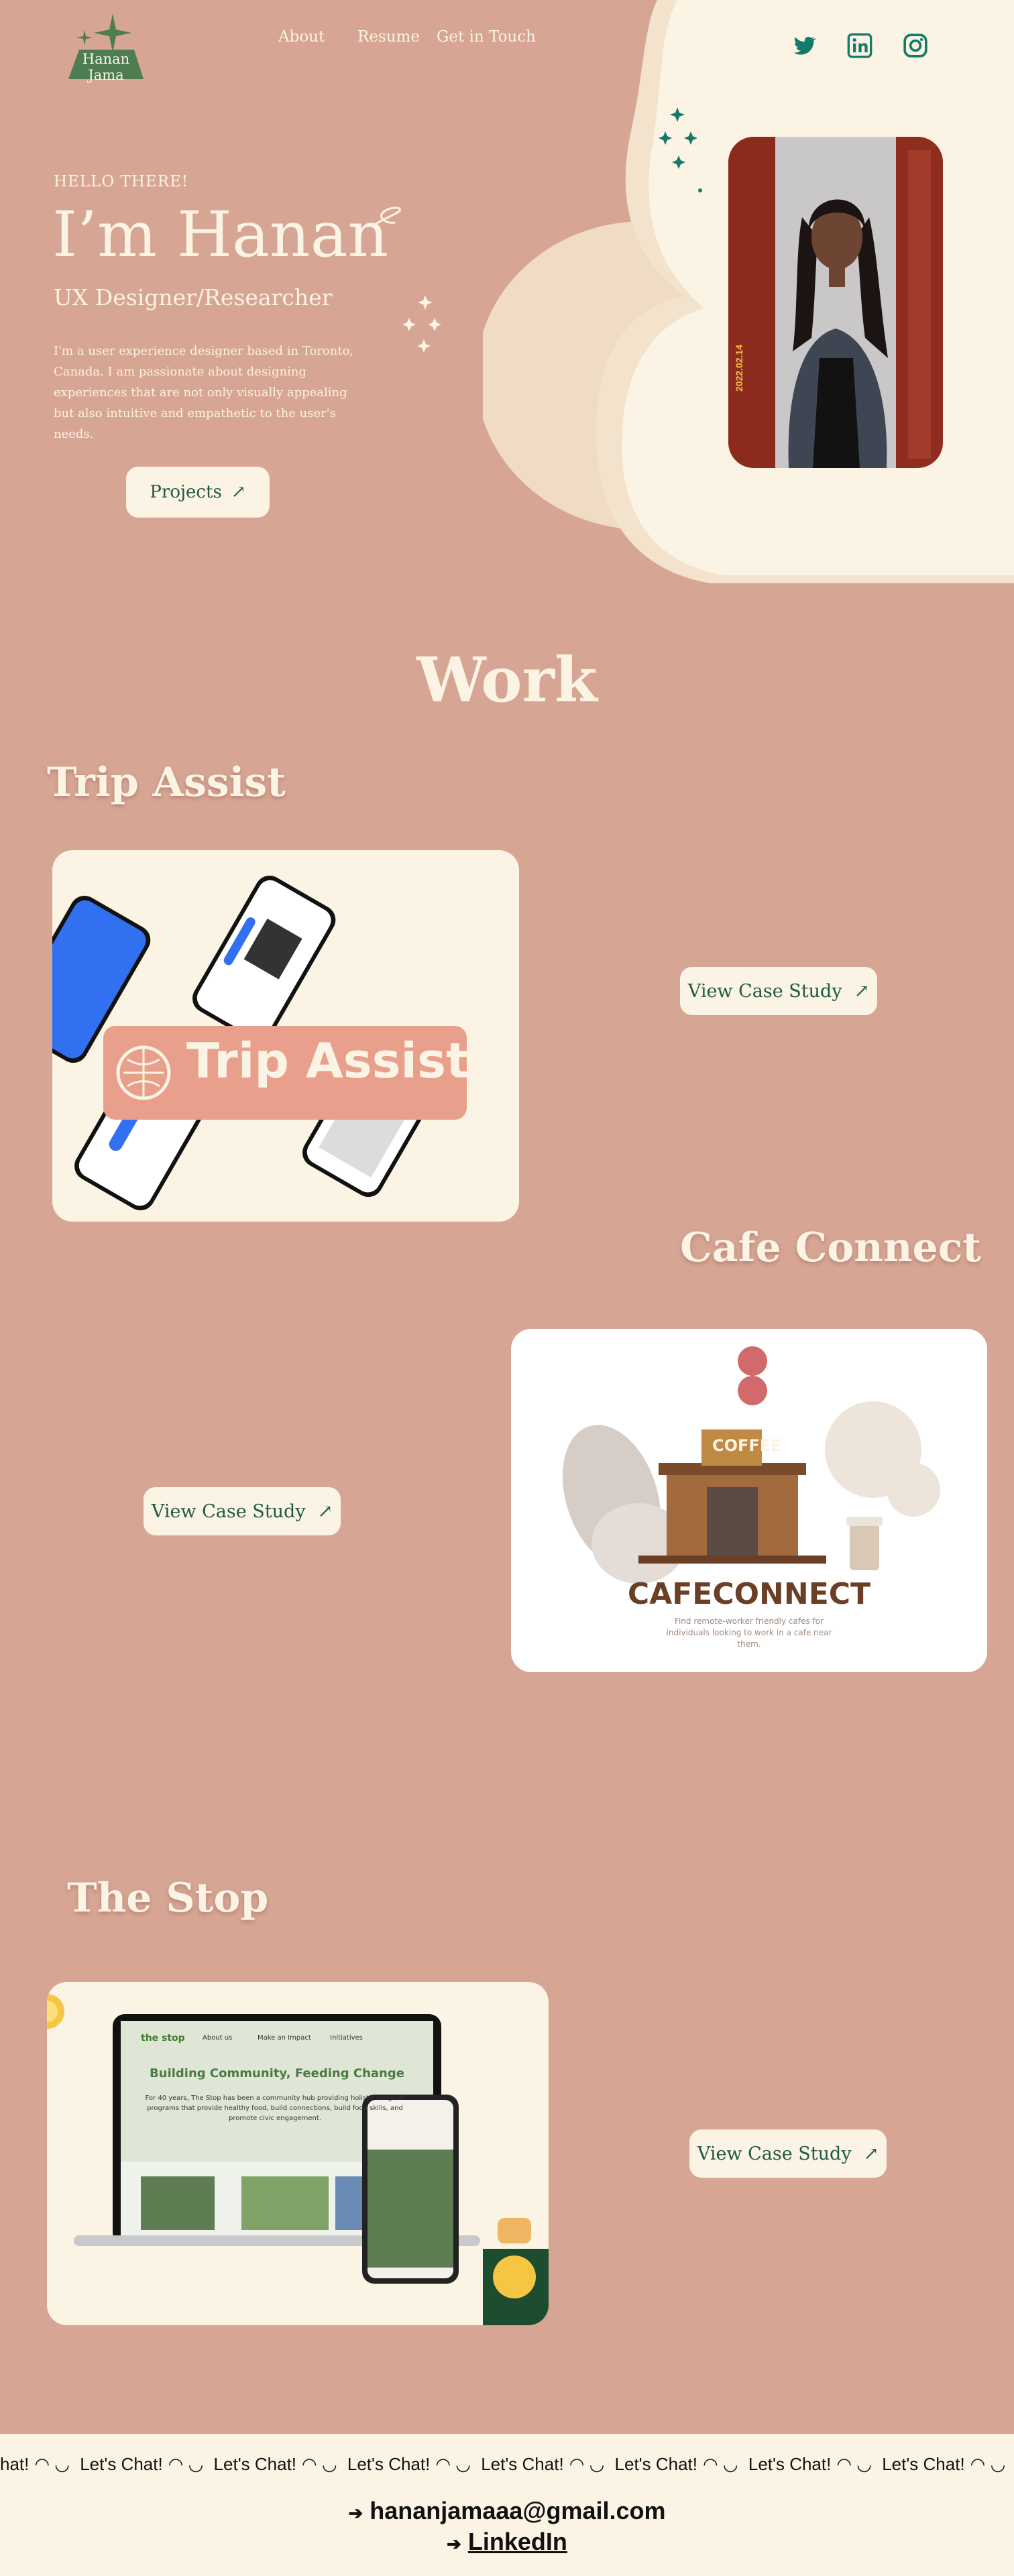  Describe the element at coordinates (346, 2038) in the screenshot. I see `the-stop-site-nav-3: Initiatives` at that location.